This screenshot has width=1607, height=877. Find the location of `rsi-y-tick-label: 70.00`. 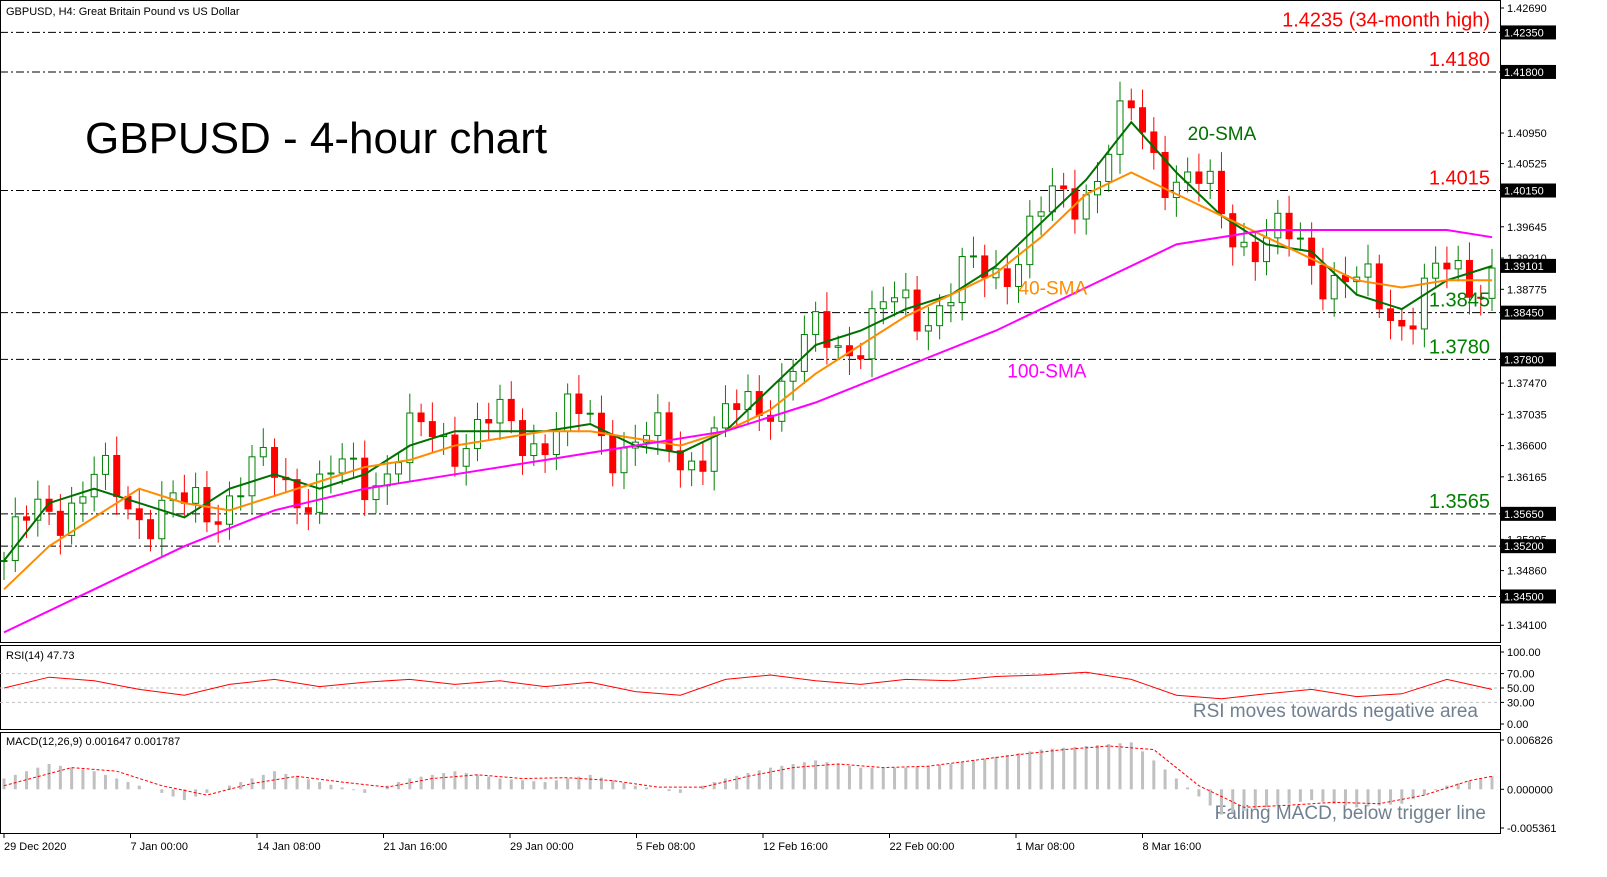

rsi-y-tick-label: 70.00 is located at coordinates (1521, 675).